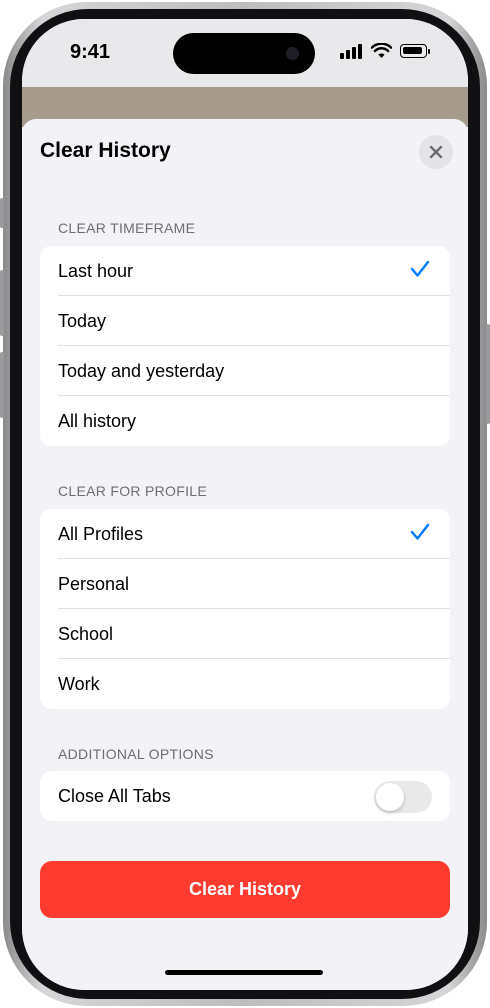 The width and height of the screenshot is (490, 1008). I want to click on close-all-tabs-row: Close All Tabs, so click(245, 796).